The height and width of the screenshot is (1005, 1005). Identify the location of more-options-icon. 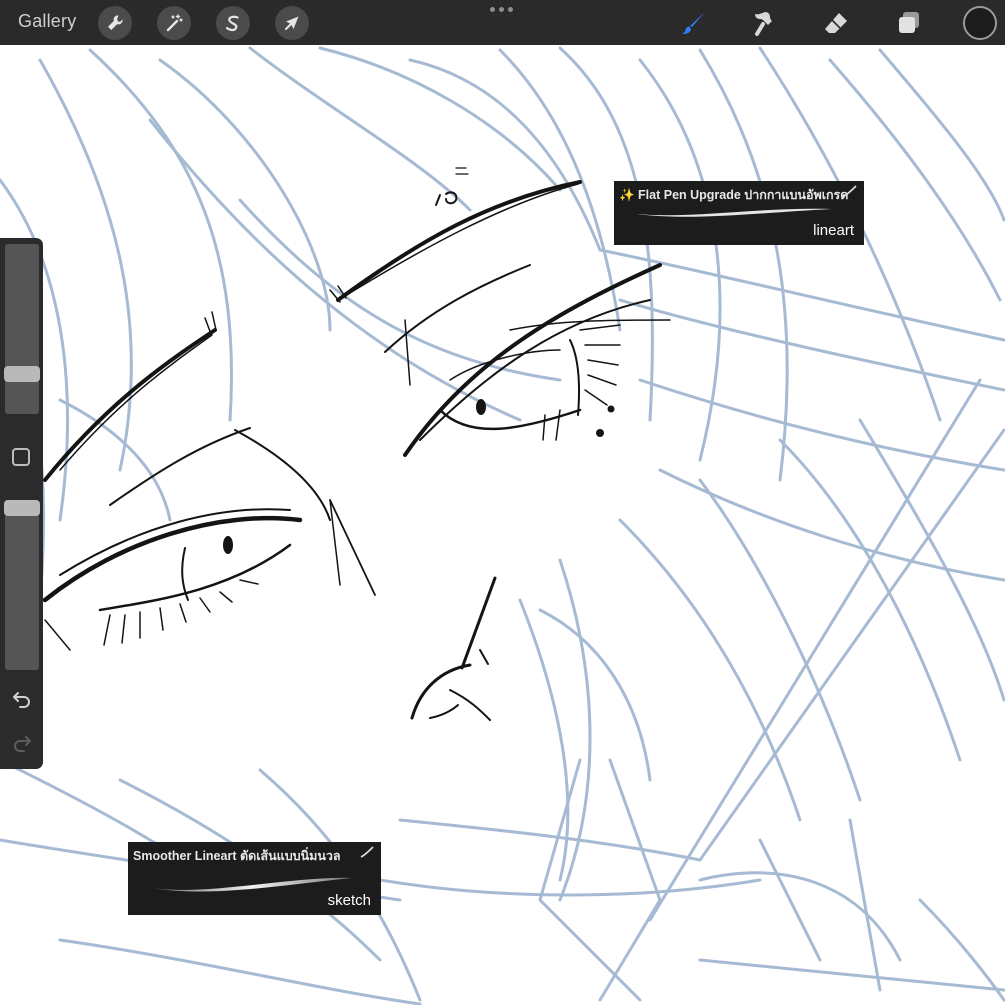
(503, 11).